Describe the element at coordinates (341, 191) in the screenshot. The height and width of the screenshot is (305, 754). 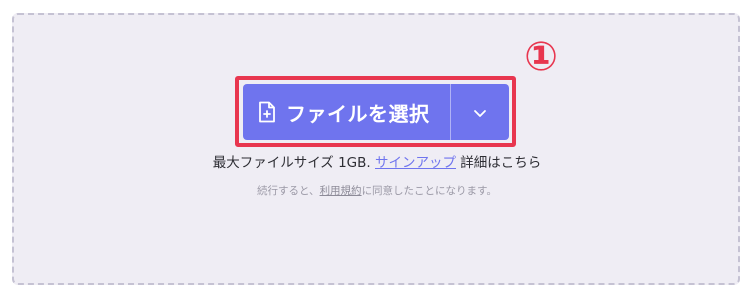
I see `terms-link: 利用規約` at that location.